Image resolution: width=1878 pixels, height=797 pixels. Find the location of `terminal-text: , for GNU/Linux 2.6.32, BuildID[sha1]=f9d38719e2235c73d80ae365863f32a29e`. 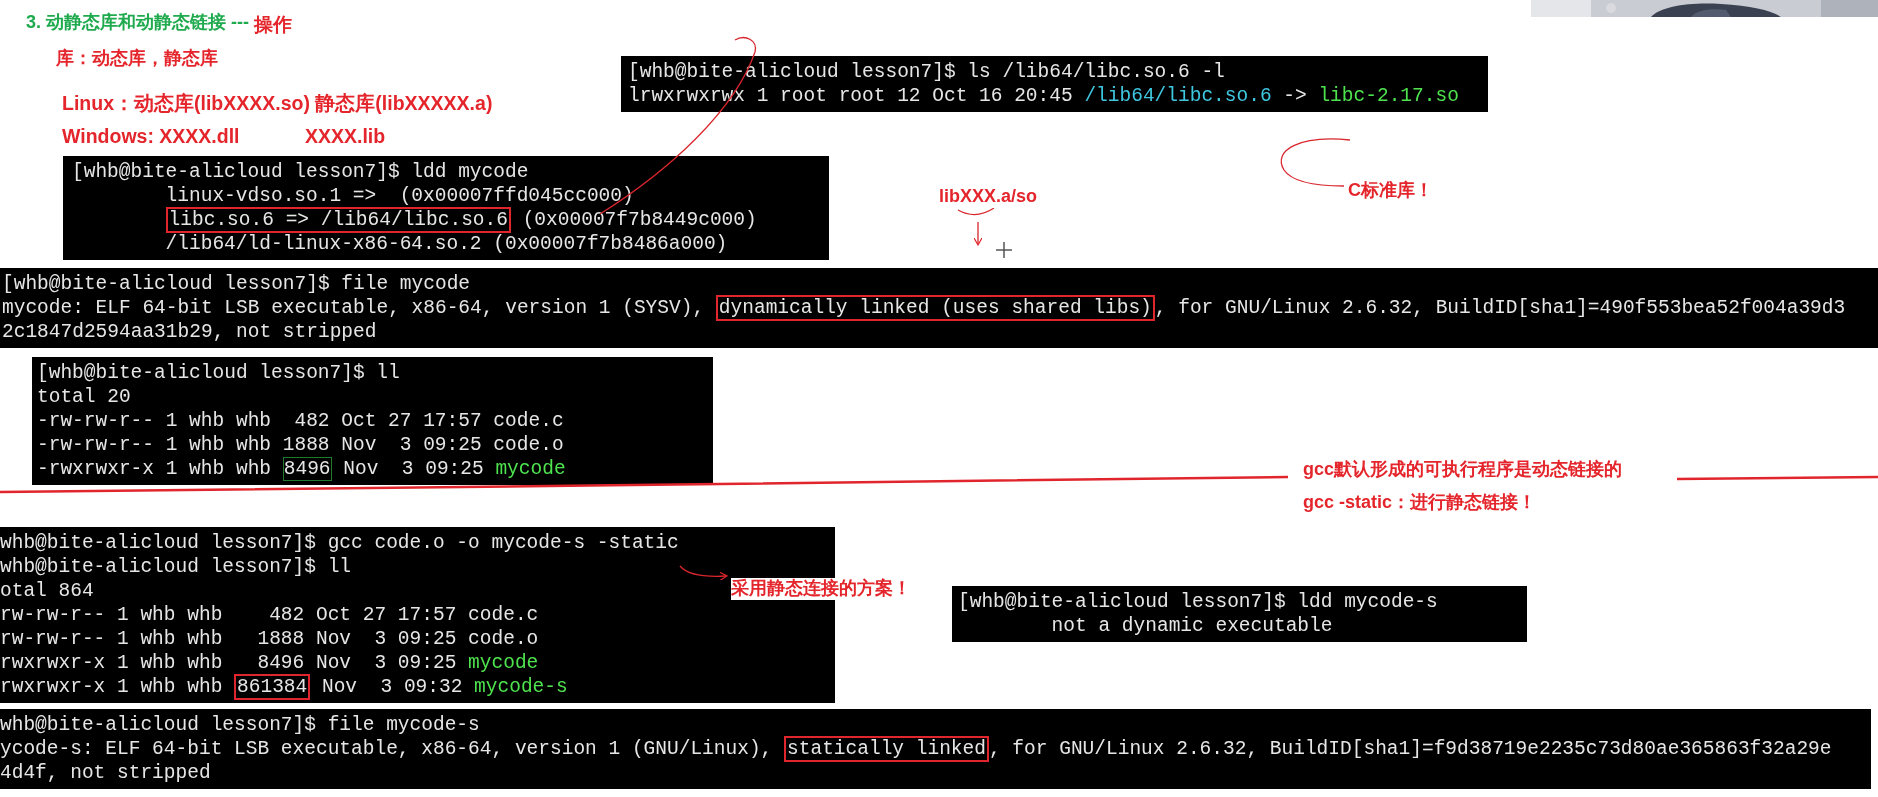

terminal-text: , for GNU/Linux 2.6.32, BuildID[sha1]=f9d38719e2235c73d80ae365863f32a29e is located at coordinates (1410, 749).